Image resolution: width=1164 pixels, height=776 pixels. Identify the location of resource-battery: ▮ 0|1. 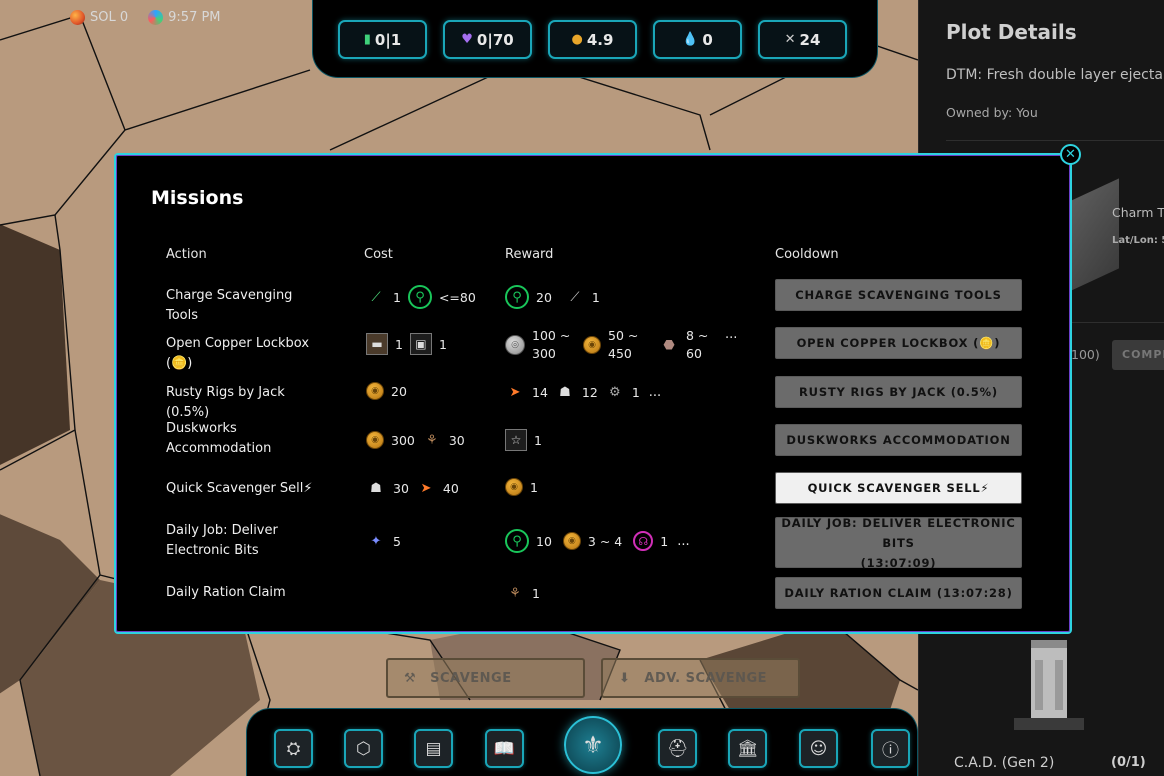
(382, 39).